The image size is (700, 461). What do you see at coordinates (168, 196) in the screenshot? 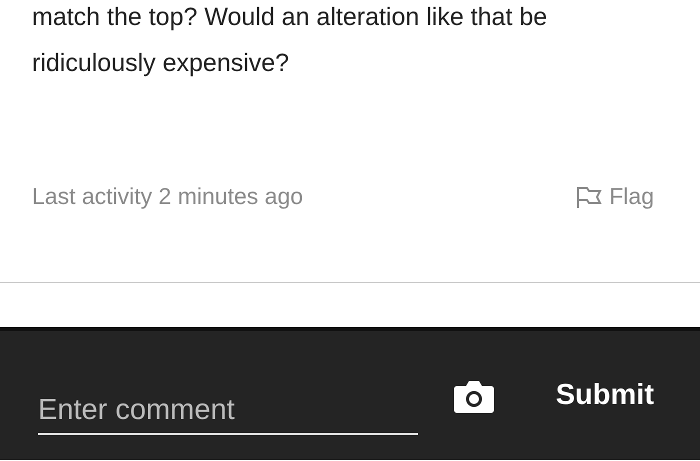
I see `activity-text: Last activity 2 minutes ago` at bounding box center [168, 196].